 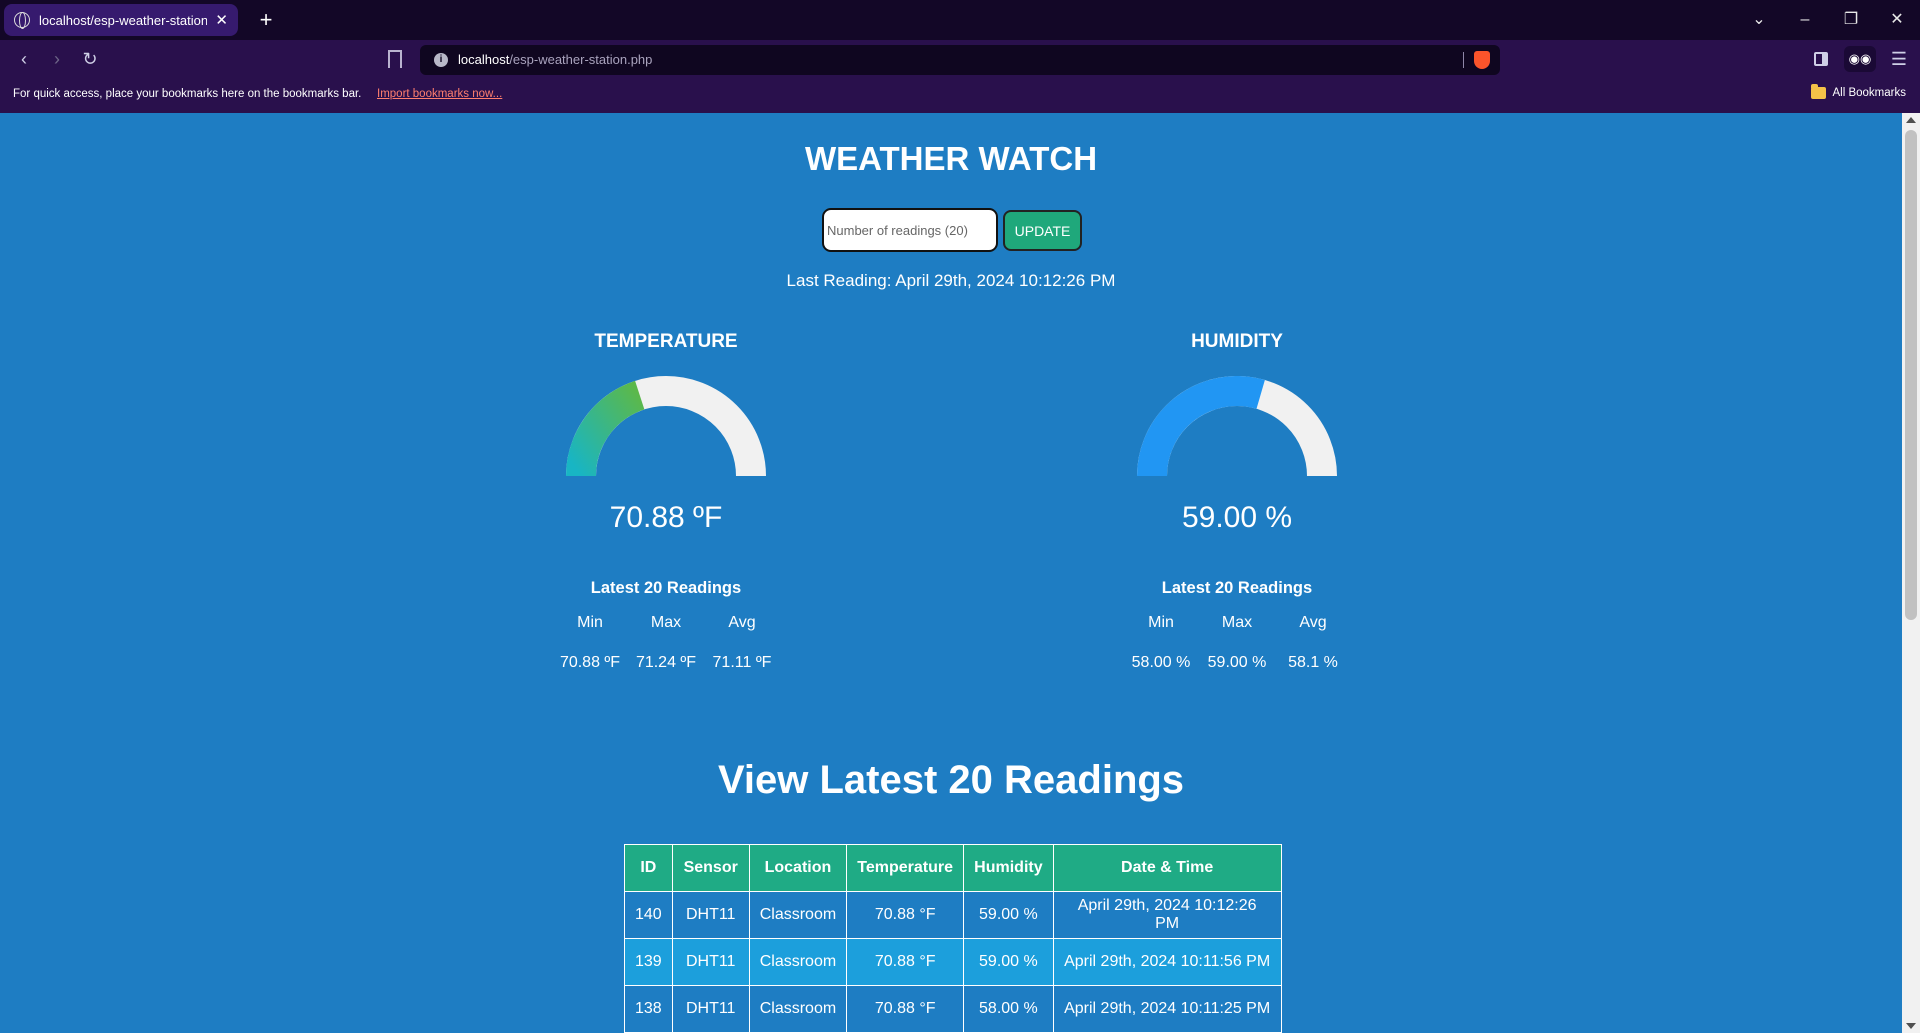 I want to click on all-bookmarks-button: All Bookmarks, so click(x=1858, y=91).